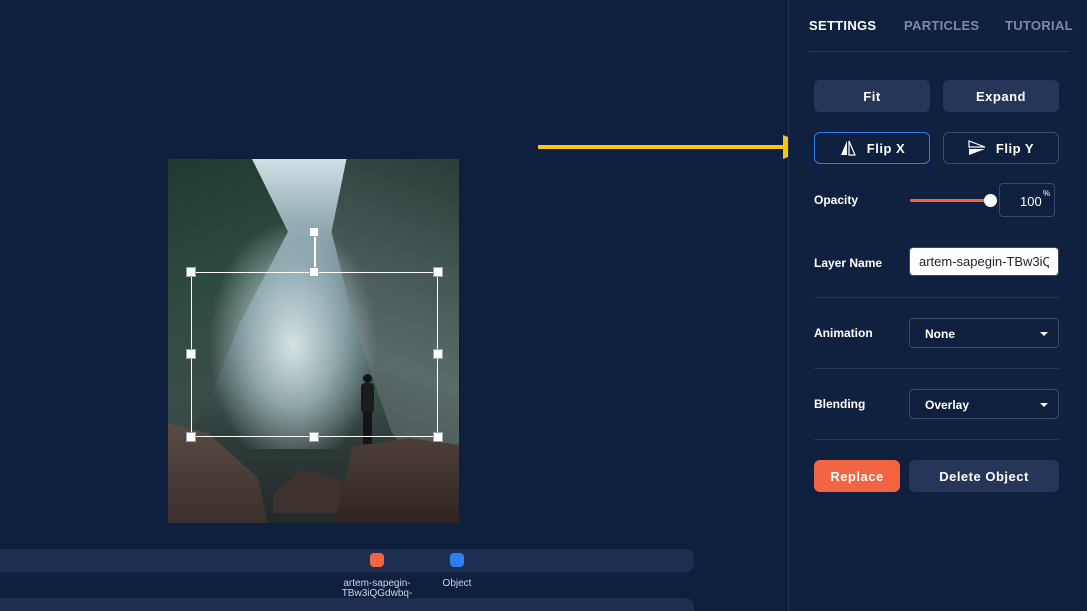 The height and width of the screenshot is (611, 1087). What do you see at coordinates (438, 437) in the screenshot?
I see `resize-handle-bottom-right` at bounding box center [438, 437].